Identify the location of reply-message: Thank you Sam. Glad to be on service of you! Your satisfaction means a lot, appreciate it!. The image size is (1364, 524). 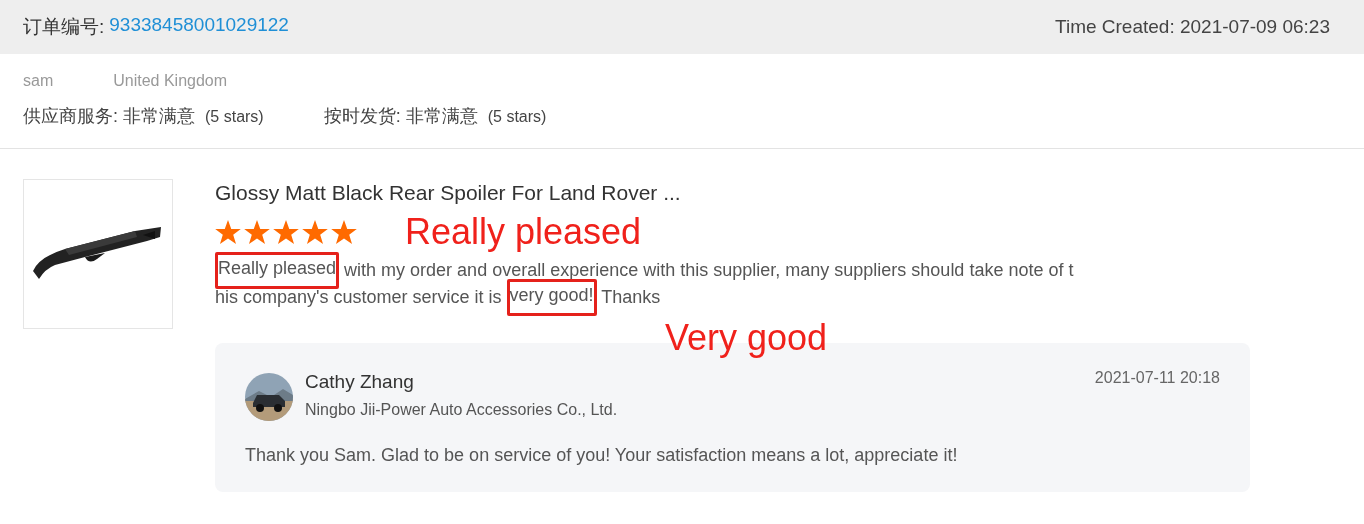
(602, 455).